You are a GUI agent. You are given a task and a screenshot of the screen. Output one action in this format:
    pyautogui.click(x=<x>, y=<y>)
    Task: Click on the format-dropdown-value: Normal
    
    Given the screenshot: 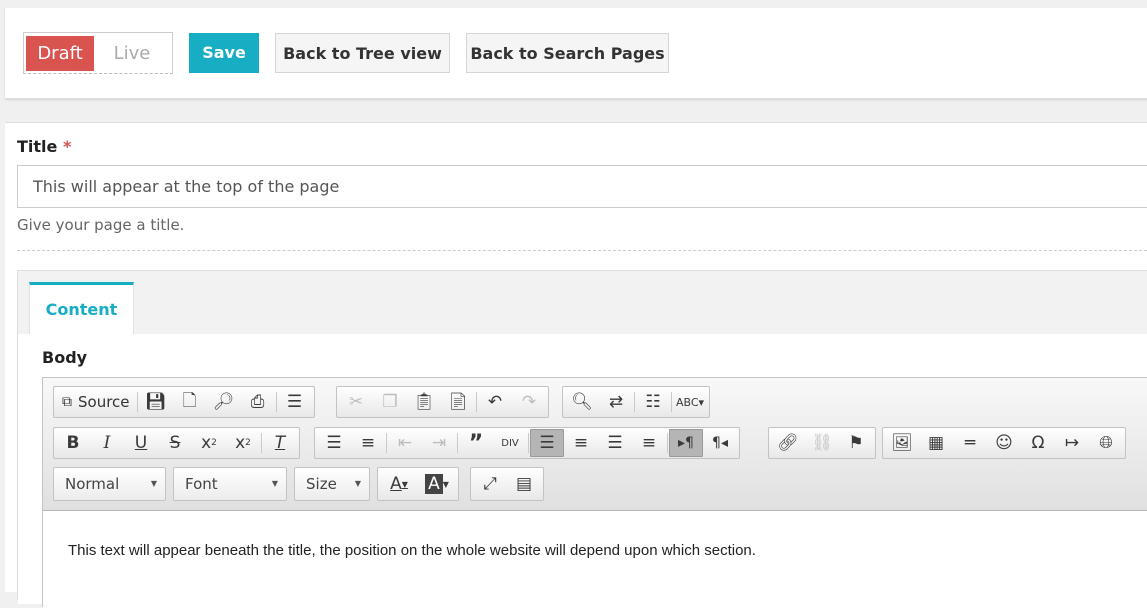 What is the action you would take?
    pyautogui.click(x=92, y=484)
    